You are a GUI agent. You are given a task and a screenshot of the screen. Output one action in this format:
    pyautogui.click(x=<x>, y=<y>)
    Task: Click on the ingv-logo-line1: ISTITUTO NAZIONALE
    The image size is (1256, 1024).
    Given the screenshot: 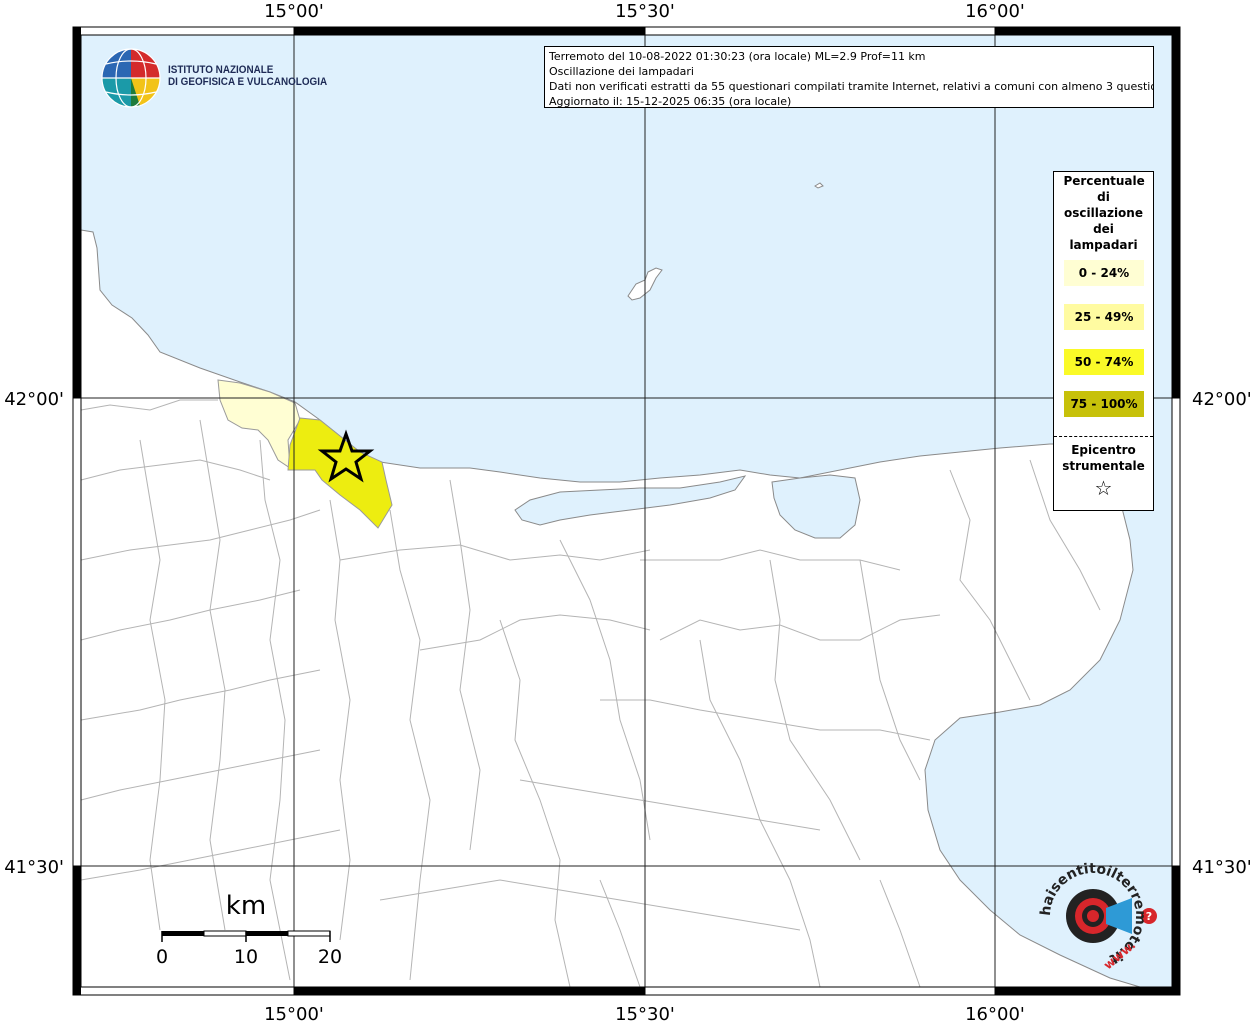 What is the action you would take?
    pyautogui.click(x=221, y=70)
    